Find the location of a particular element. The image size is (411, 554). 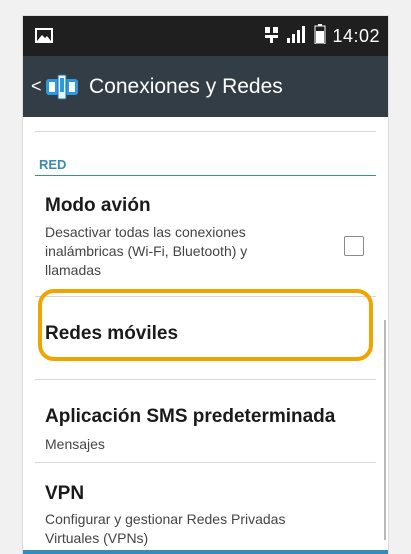

image-notification-icon is located at coordinates (44, 35).